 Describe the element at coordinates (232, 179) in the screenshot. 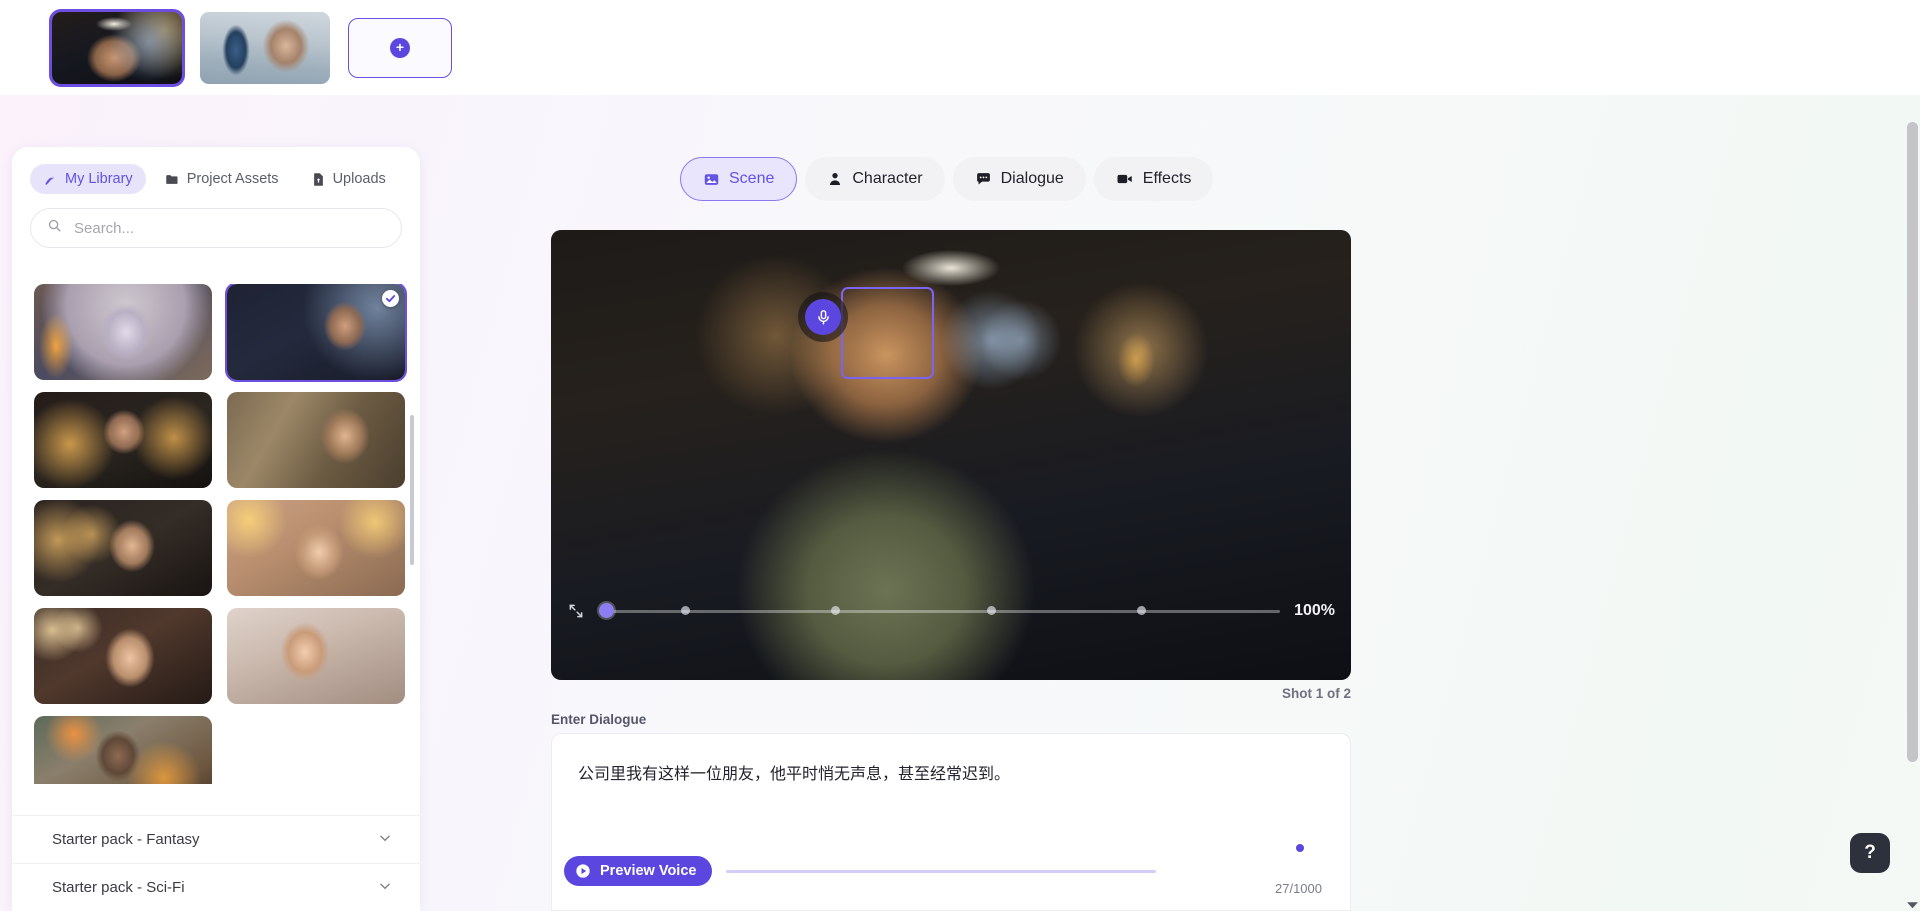

I see `library-tab-label: Project Assets` at that location.